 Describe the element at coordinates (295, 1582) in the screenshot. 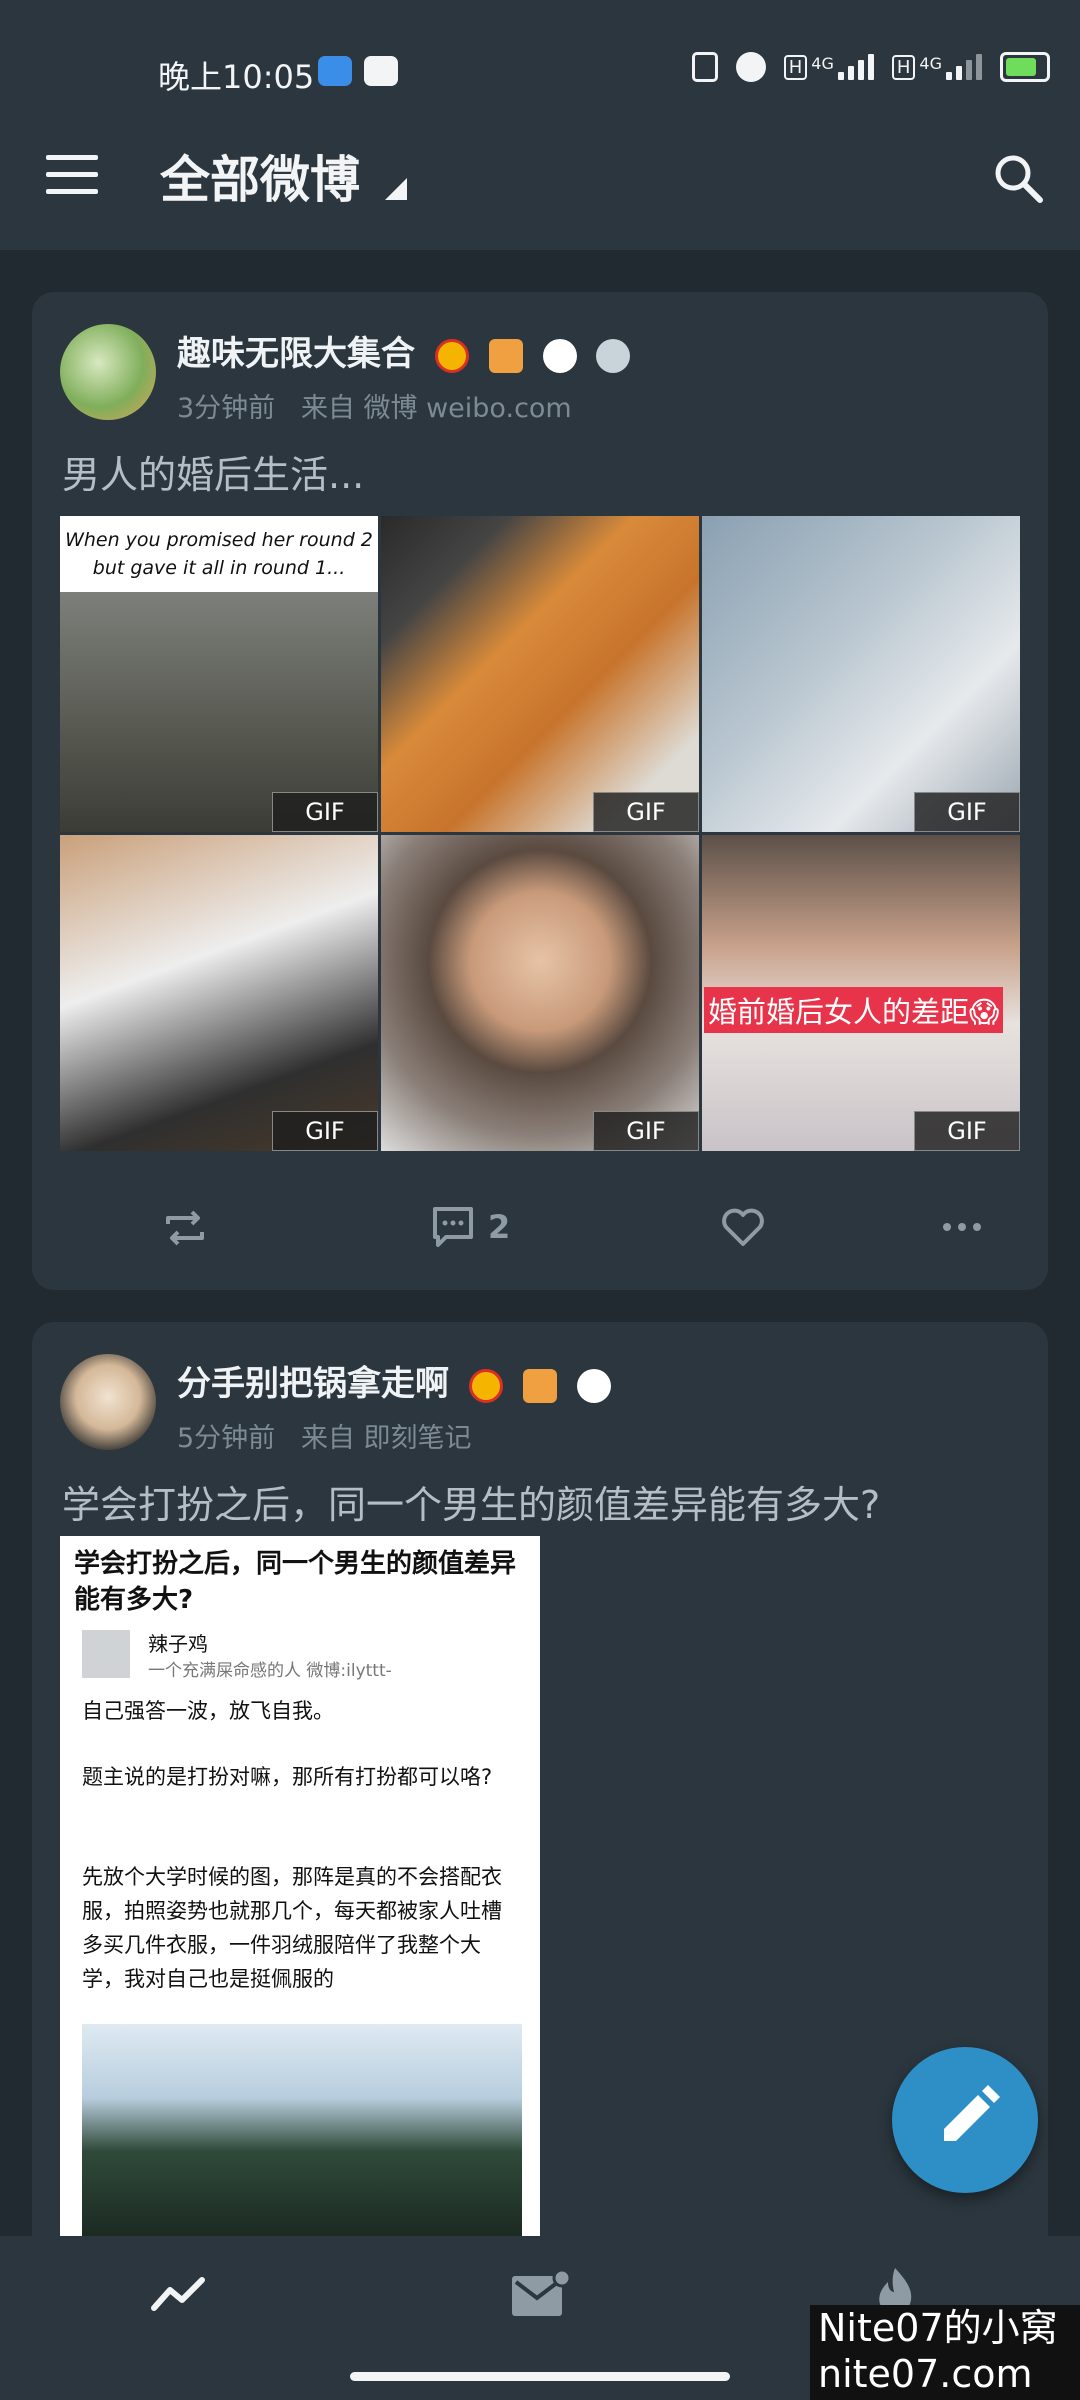

I see `embed-title: 学会打扮之后，同一个男生的颜值差异能有多大?` at that location.